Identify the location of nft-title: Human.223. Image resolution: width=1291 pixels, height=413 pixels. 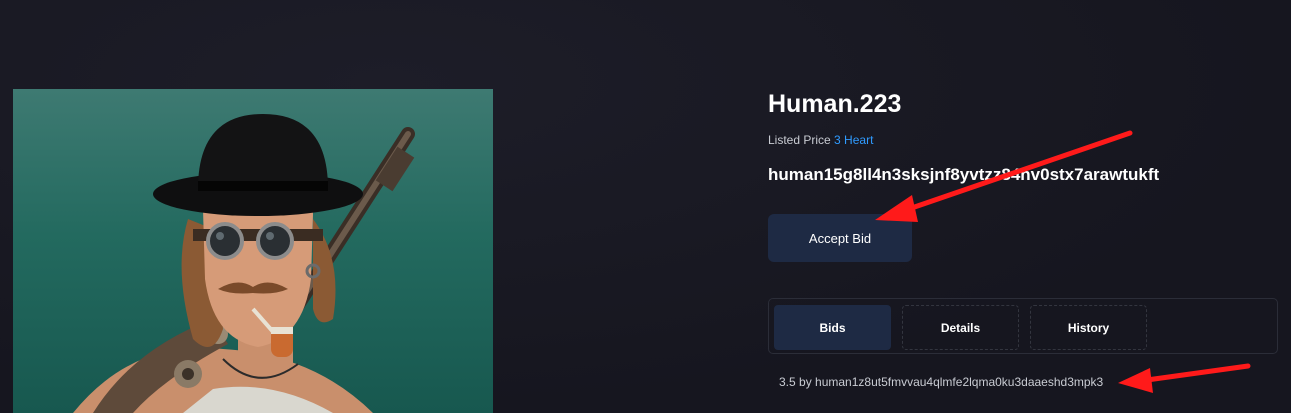
(835, 104).